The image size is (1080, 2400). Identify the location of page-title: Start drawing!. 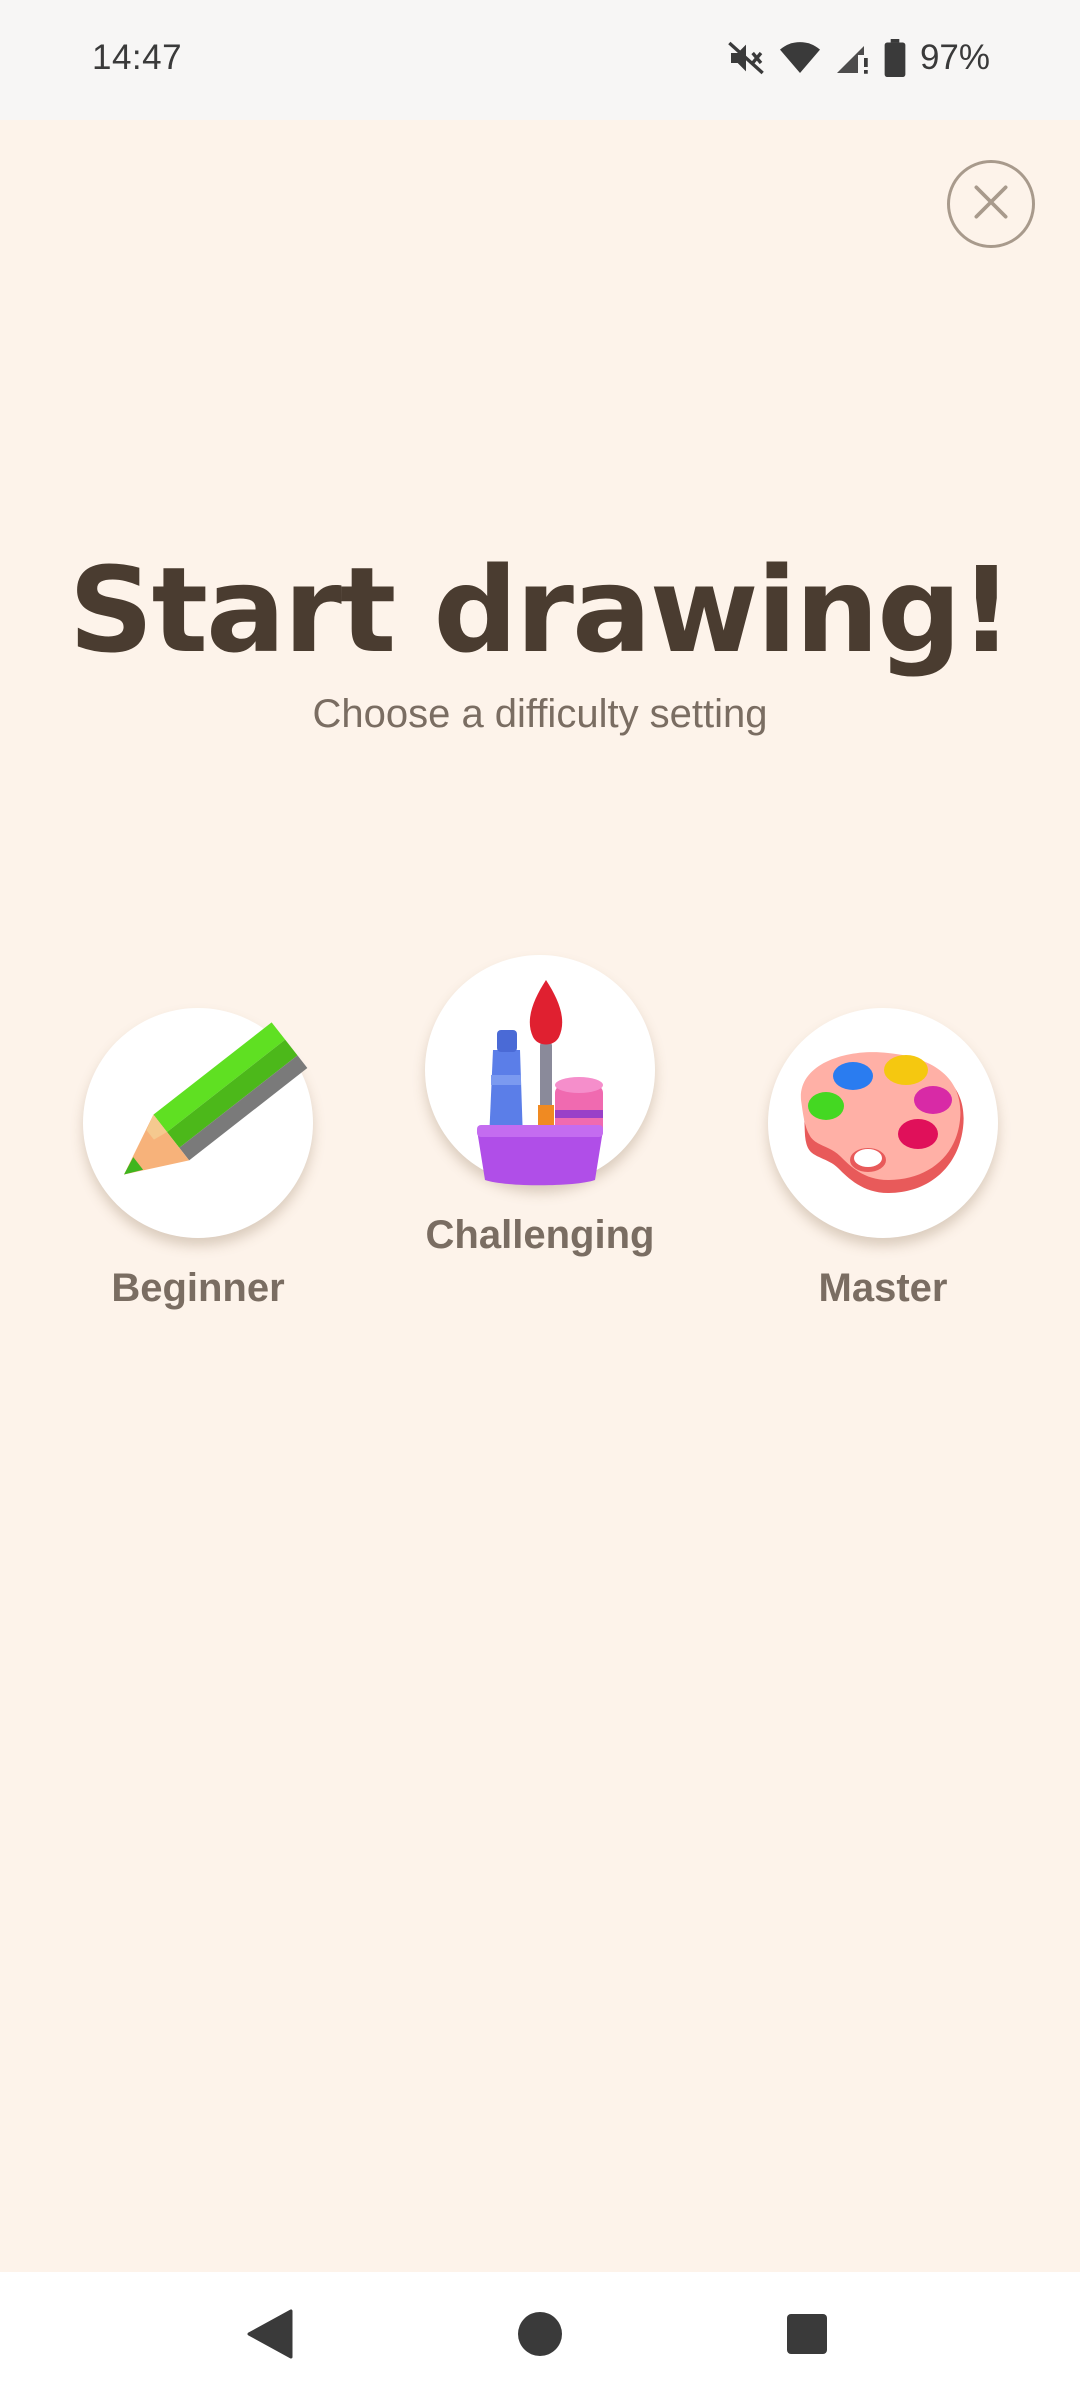
(541, 610).